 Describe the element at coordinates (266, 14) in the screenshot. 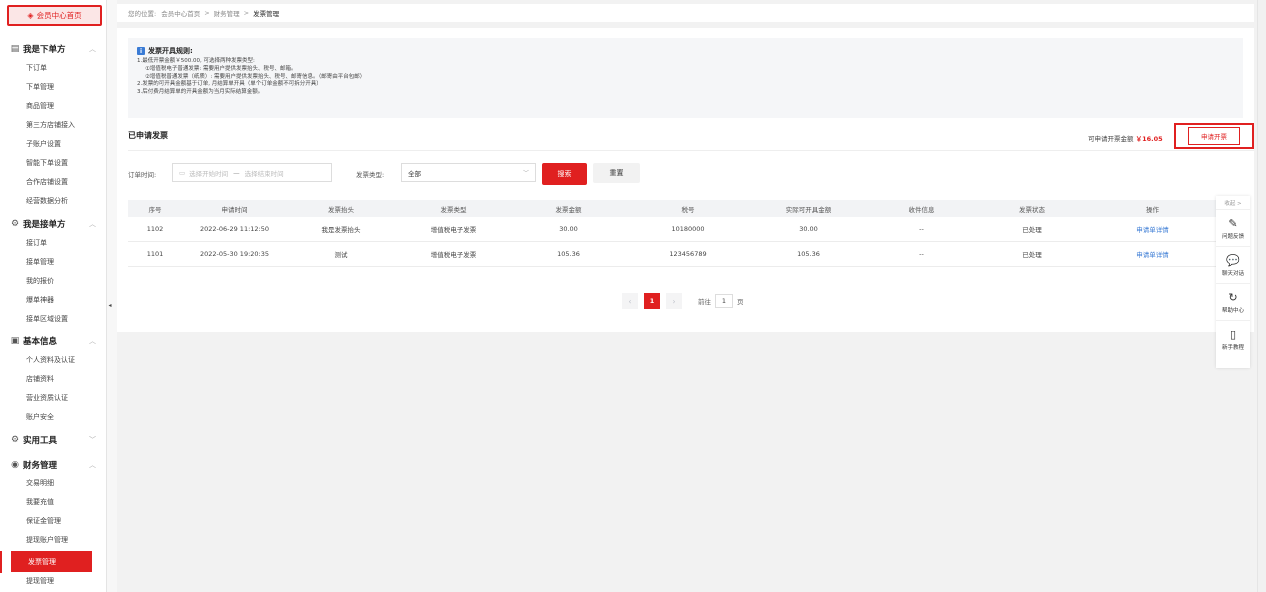

I see `breadcrumb-current: 发票管理` at that location.